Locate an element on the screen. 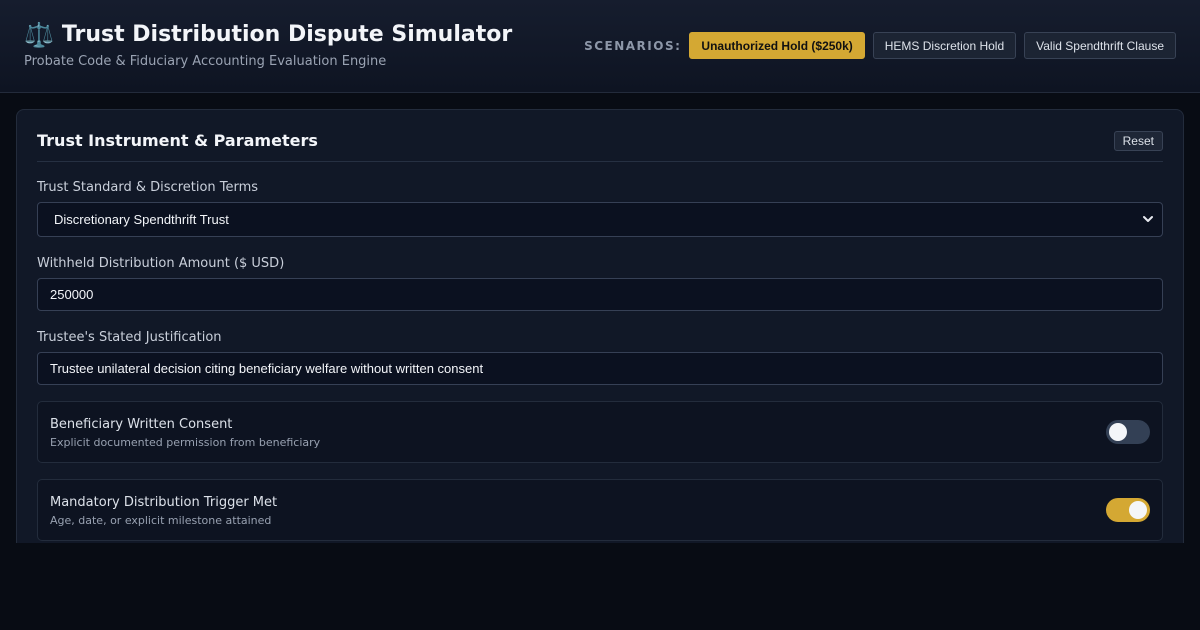  panel-title: Trust Instrument & Parameters is located at coordinates (177, 140).